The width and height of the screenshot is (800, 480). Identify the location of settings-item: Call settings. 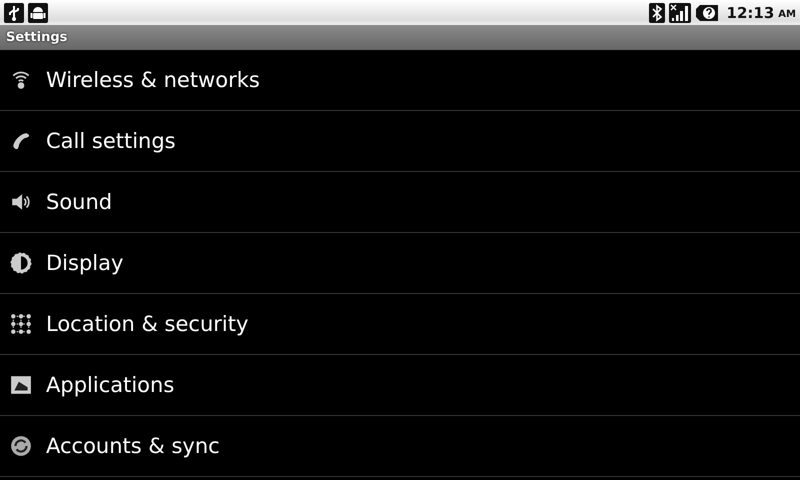
(400, 141).